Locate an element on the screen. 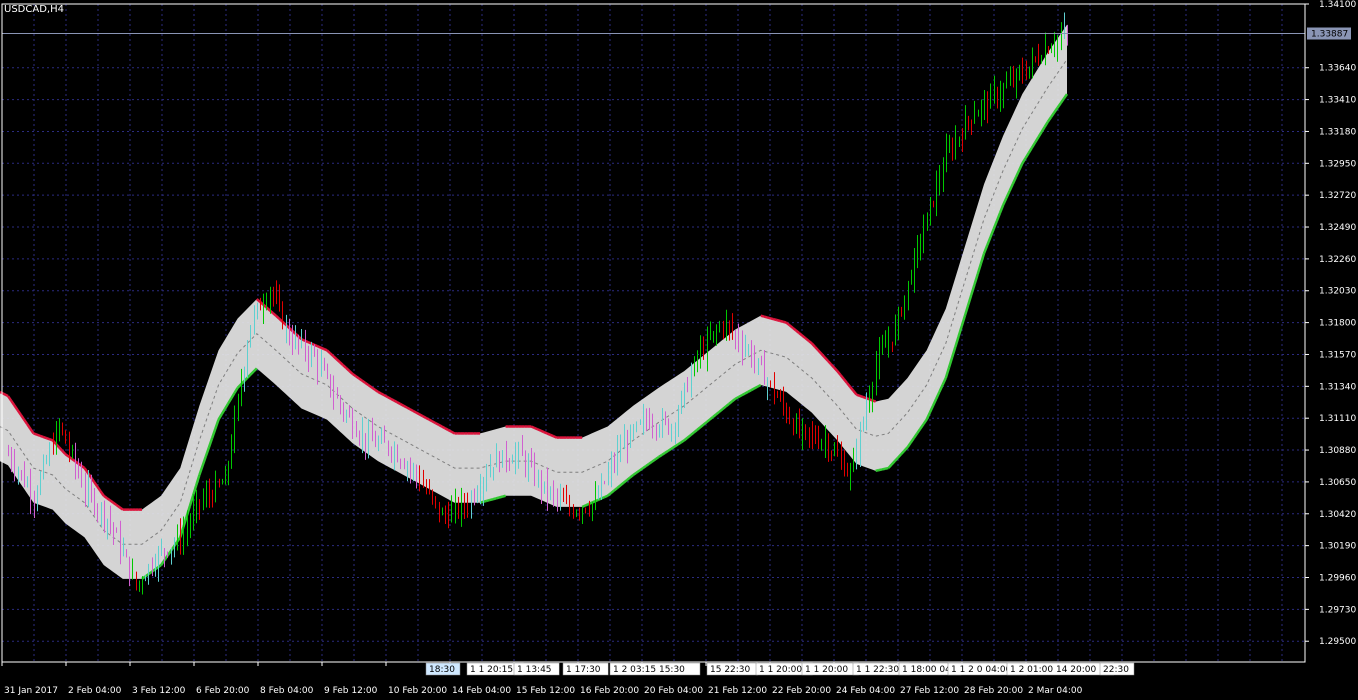  price-tick-label: 1.33640 is located at coordinates (1337, 69).